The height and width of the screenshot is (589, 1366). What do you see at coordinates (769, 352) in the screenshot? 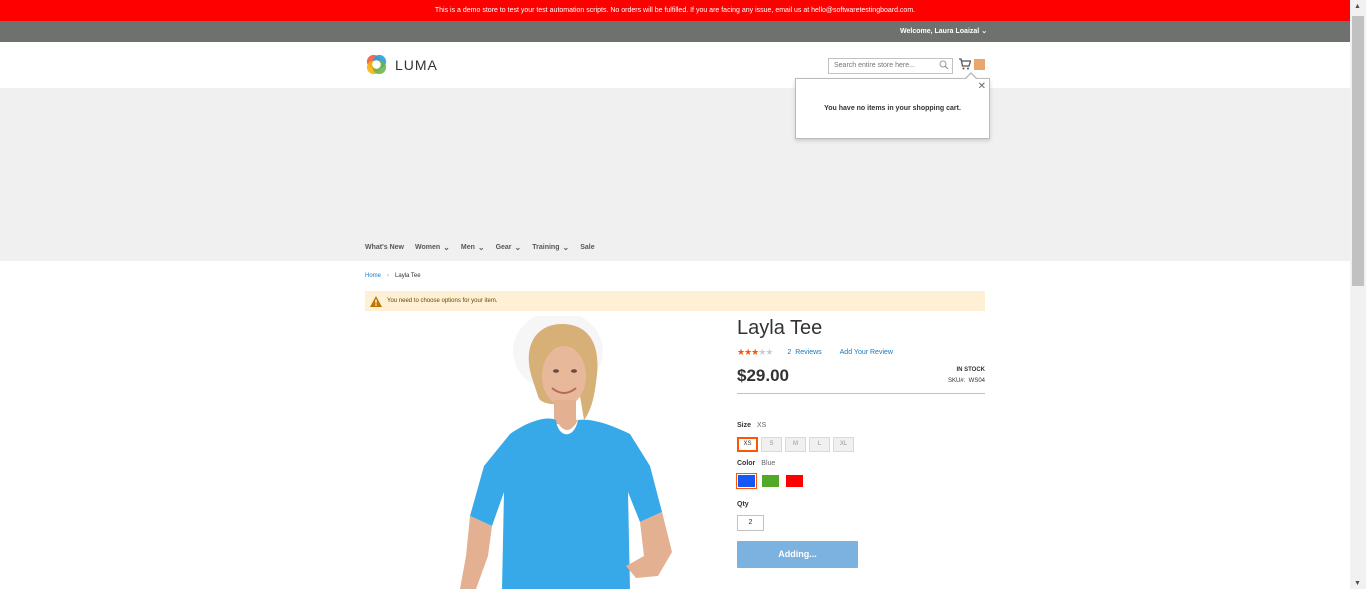
I see `star-icon: ★` at bounding box center [769, 352].